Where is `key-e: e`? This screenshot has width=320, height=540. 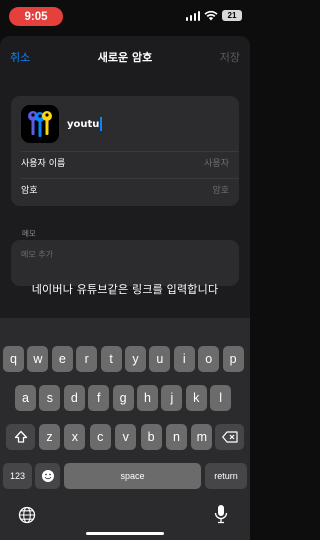
key-e: e is located at coordinates (62, 359).